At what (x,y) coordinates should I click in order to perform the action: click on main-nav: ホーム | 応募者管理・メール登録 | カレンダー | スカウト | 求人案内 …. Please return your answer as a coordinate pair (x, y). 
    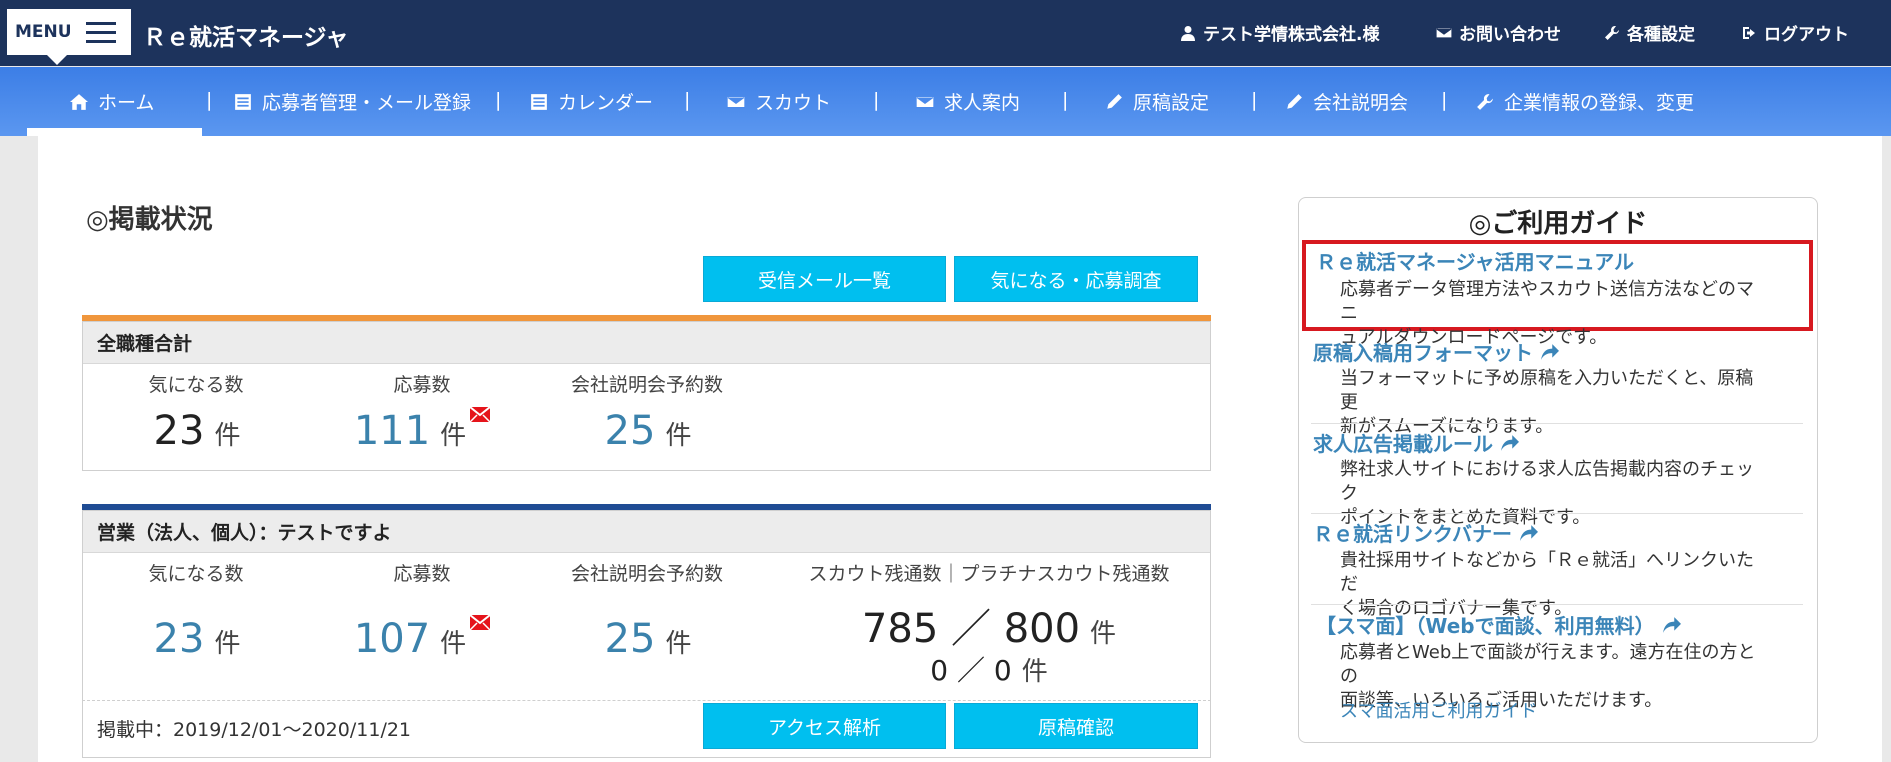
    Looking at the image, I should click on (945, 101).